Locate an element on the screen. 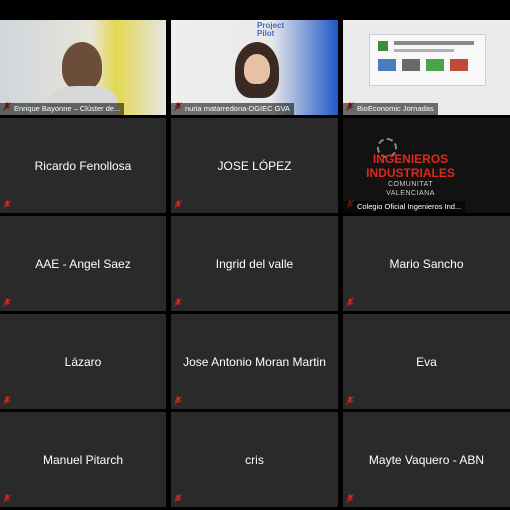 The width and height of the screenshot is (510, 510). participant-tile-p8: Ingrid del valle is located at coordinates (254, 263).